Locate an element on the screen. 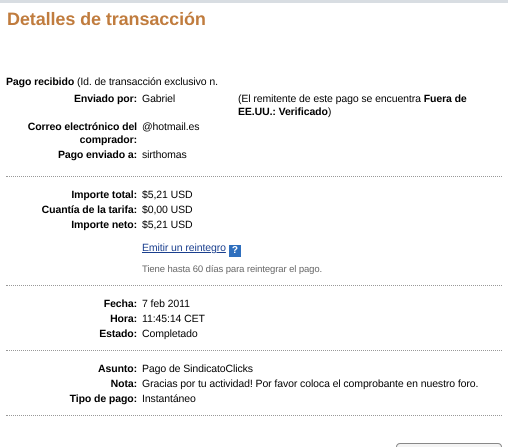 This screenshot has height=447, width=508. sender-note: (El remitente de este pago se encuentra Fuera de EE.UU.: Verificado) is located at coordinates (353, 106).